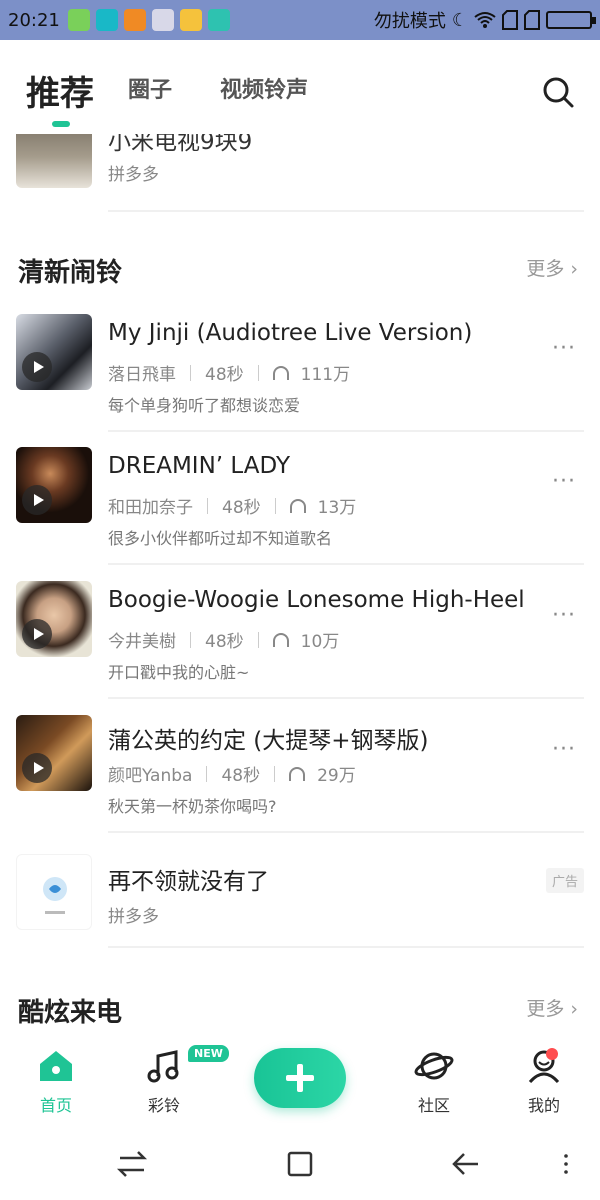 This screenshot has width=600, height=1200. I want to click on new-badge: NEW, so click(208, 1053).